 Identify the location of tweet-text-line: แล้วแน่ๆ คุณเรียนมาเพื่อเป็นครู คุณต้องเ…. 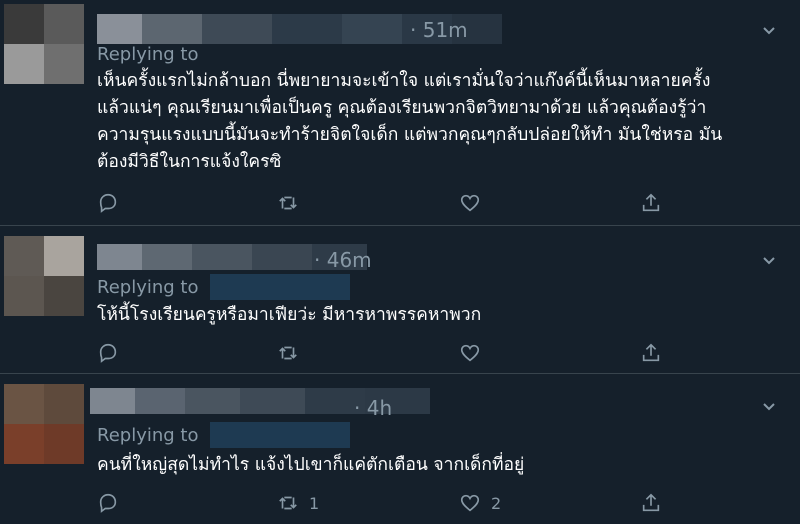
(402, 108).